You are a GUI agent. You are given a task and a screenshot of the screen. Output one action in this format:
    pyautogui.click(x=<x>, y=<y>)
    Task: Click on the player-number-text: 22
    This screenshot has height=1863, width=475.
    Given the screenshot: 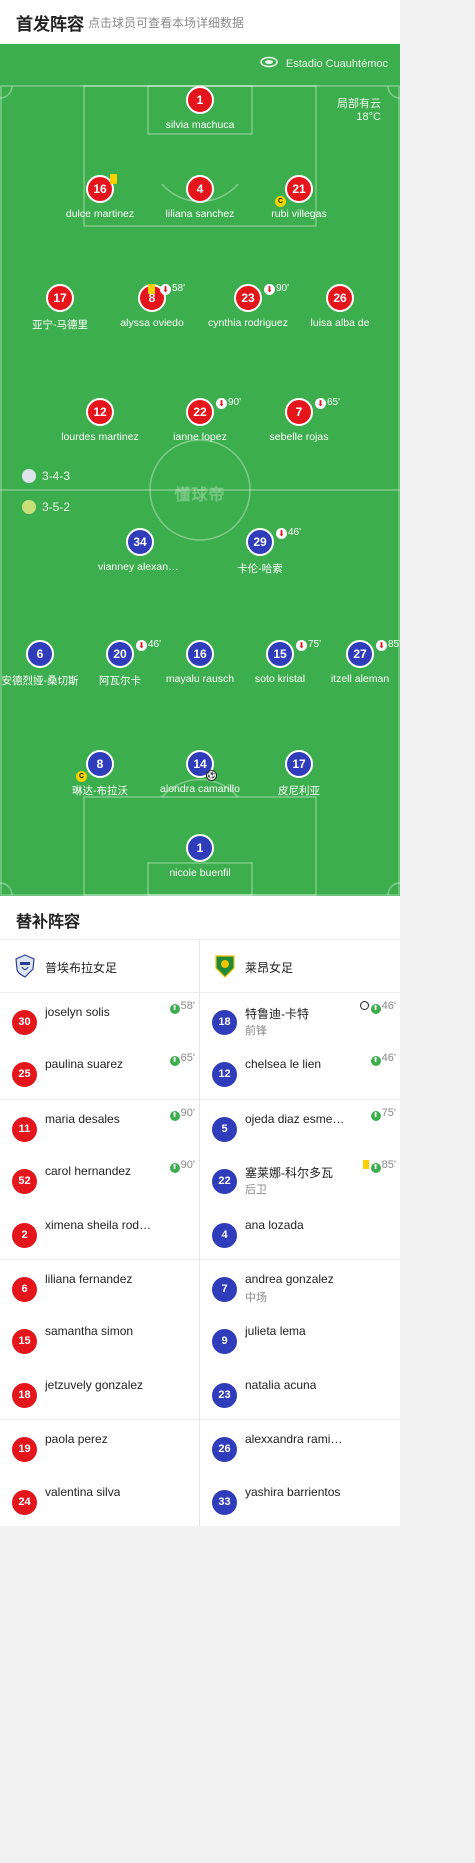 What is the action you would take?
    pyautogui.click(x=200, y=412)
    